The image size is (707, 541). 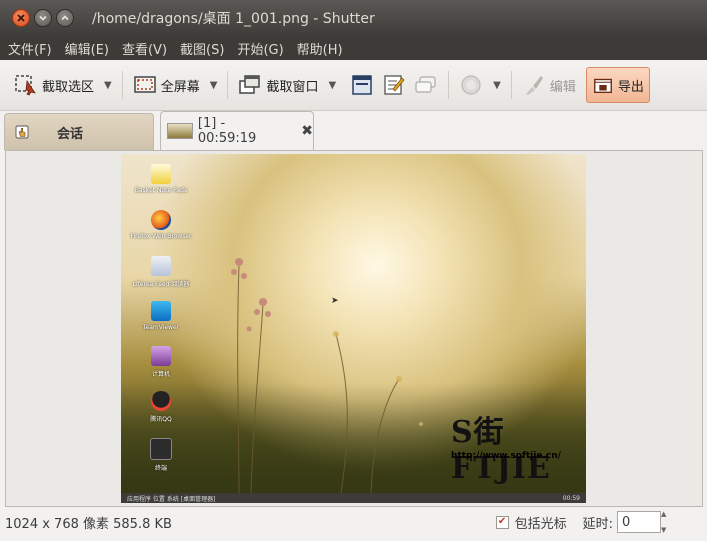 I want to click on capture-selection-label: 截取选区, so click(x=68, y=87).